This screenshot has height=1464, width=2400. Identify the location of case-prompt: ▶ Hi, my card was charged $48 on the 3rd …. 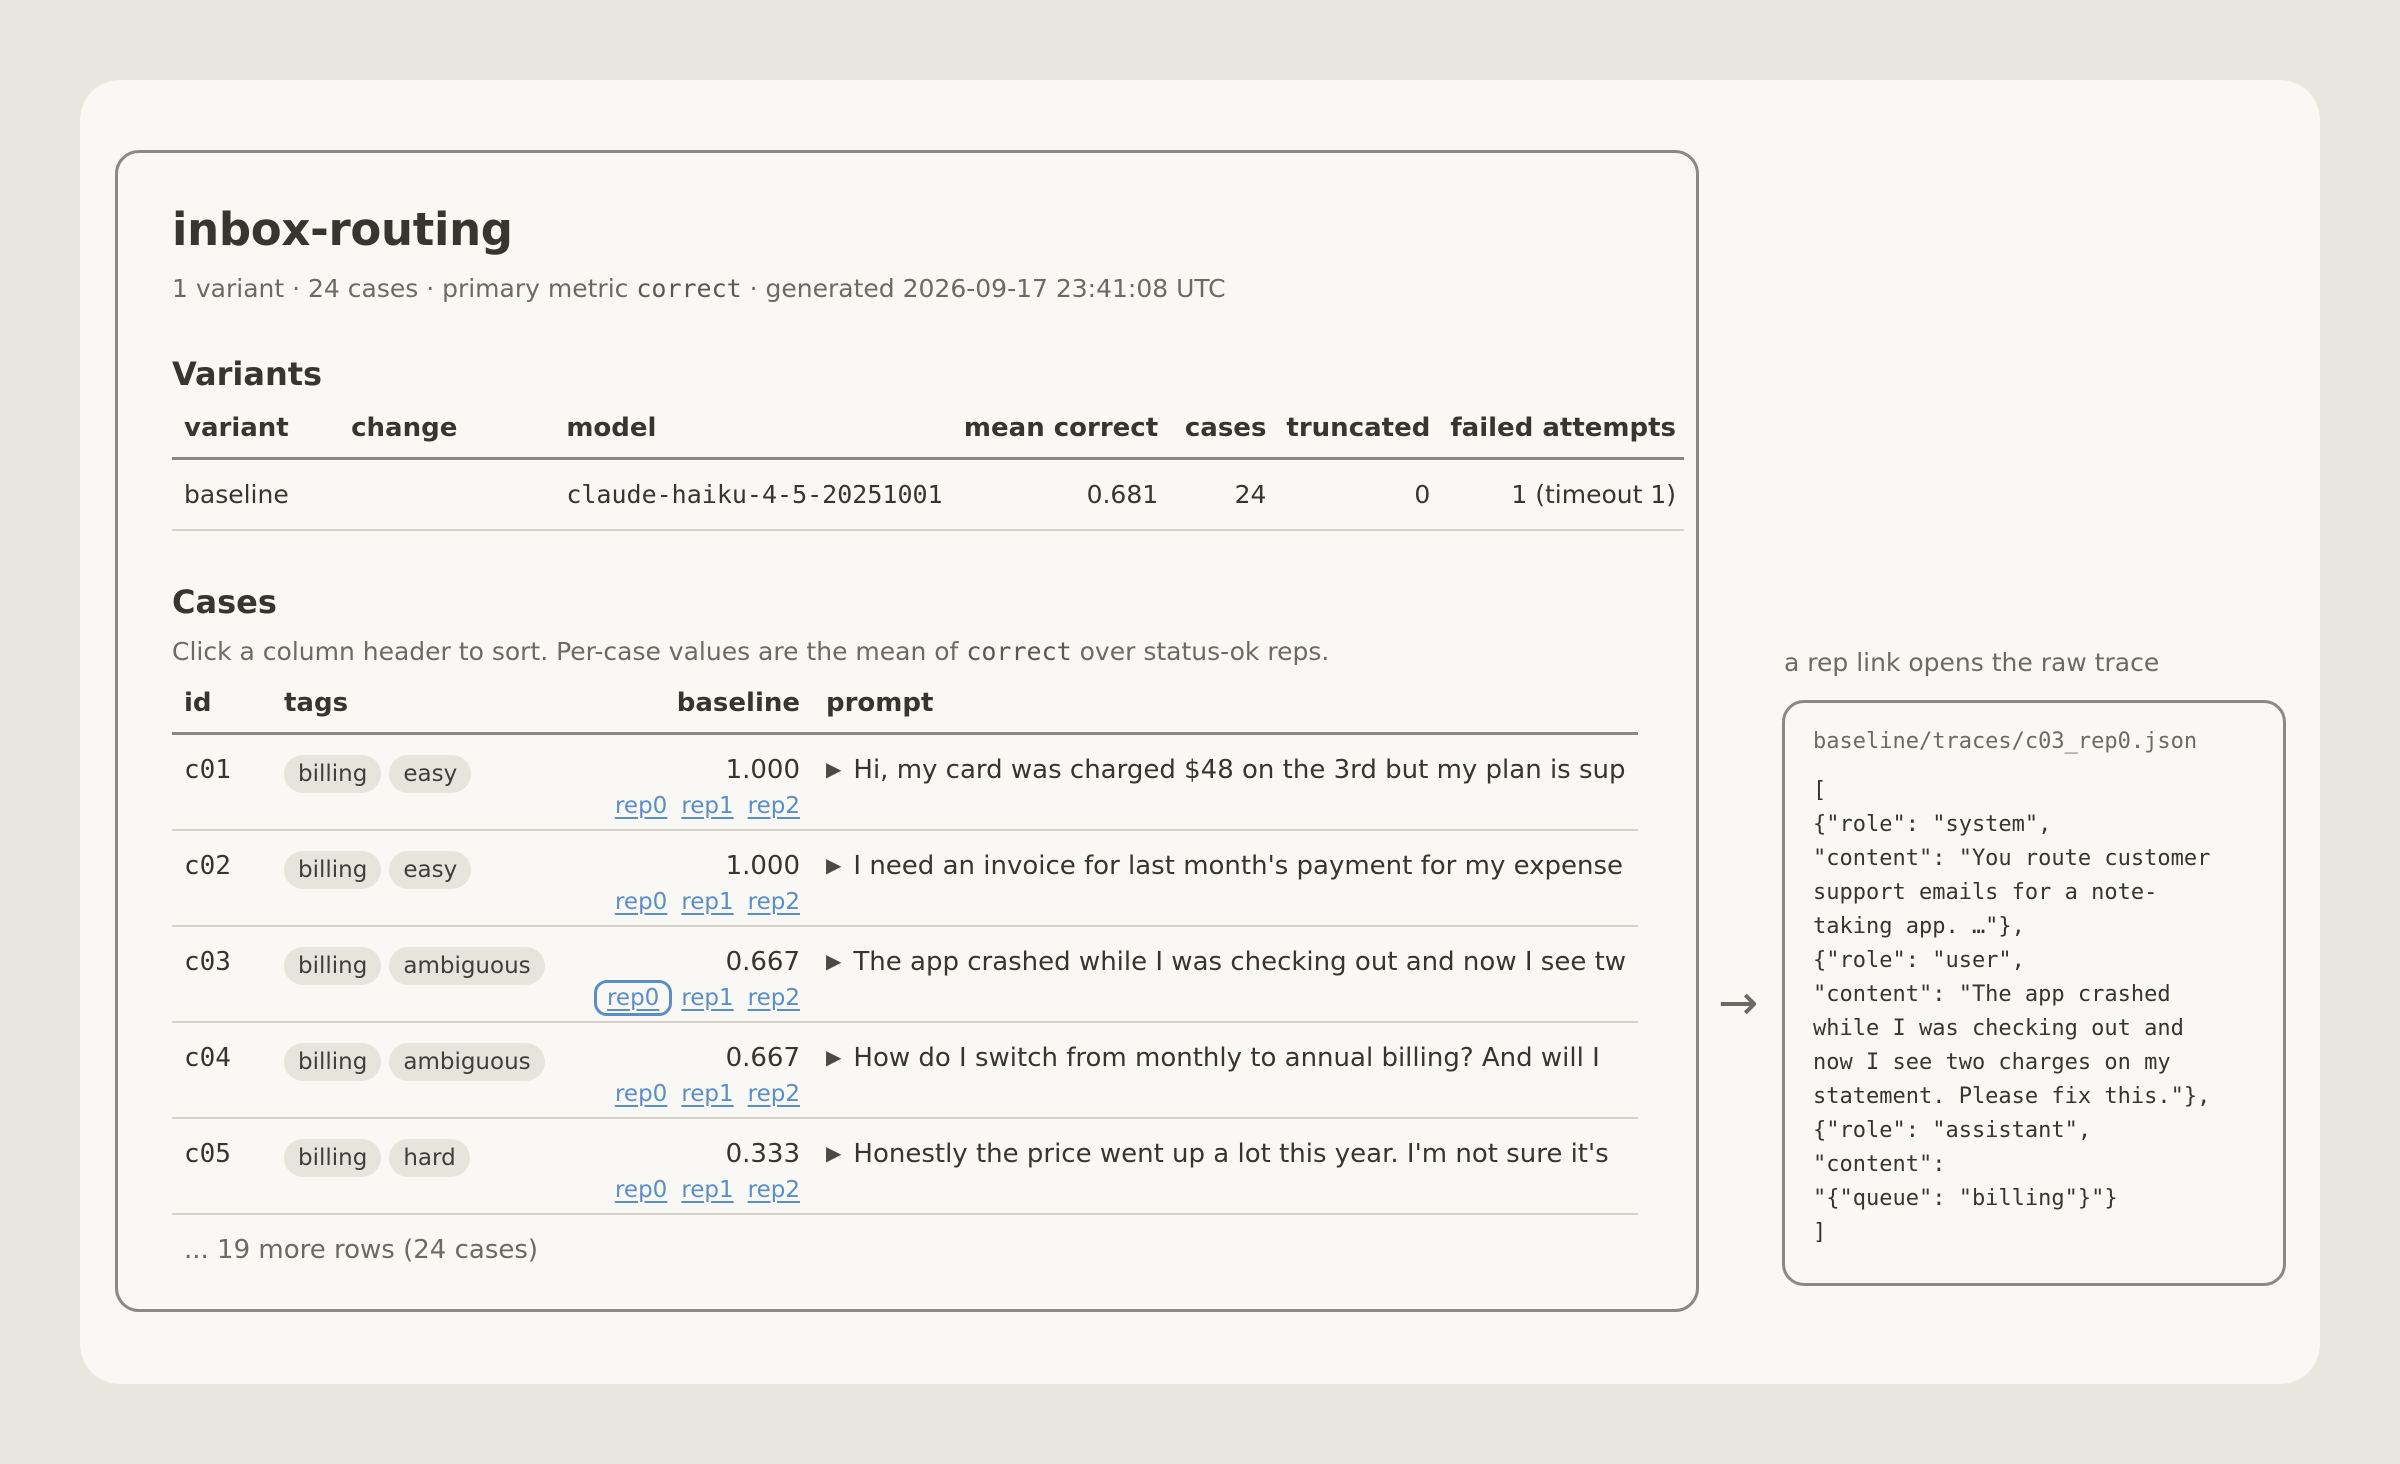
(1226, 782).